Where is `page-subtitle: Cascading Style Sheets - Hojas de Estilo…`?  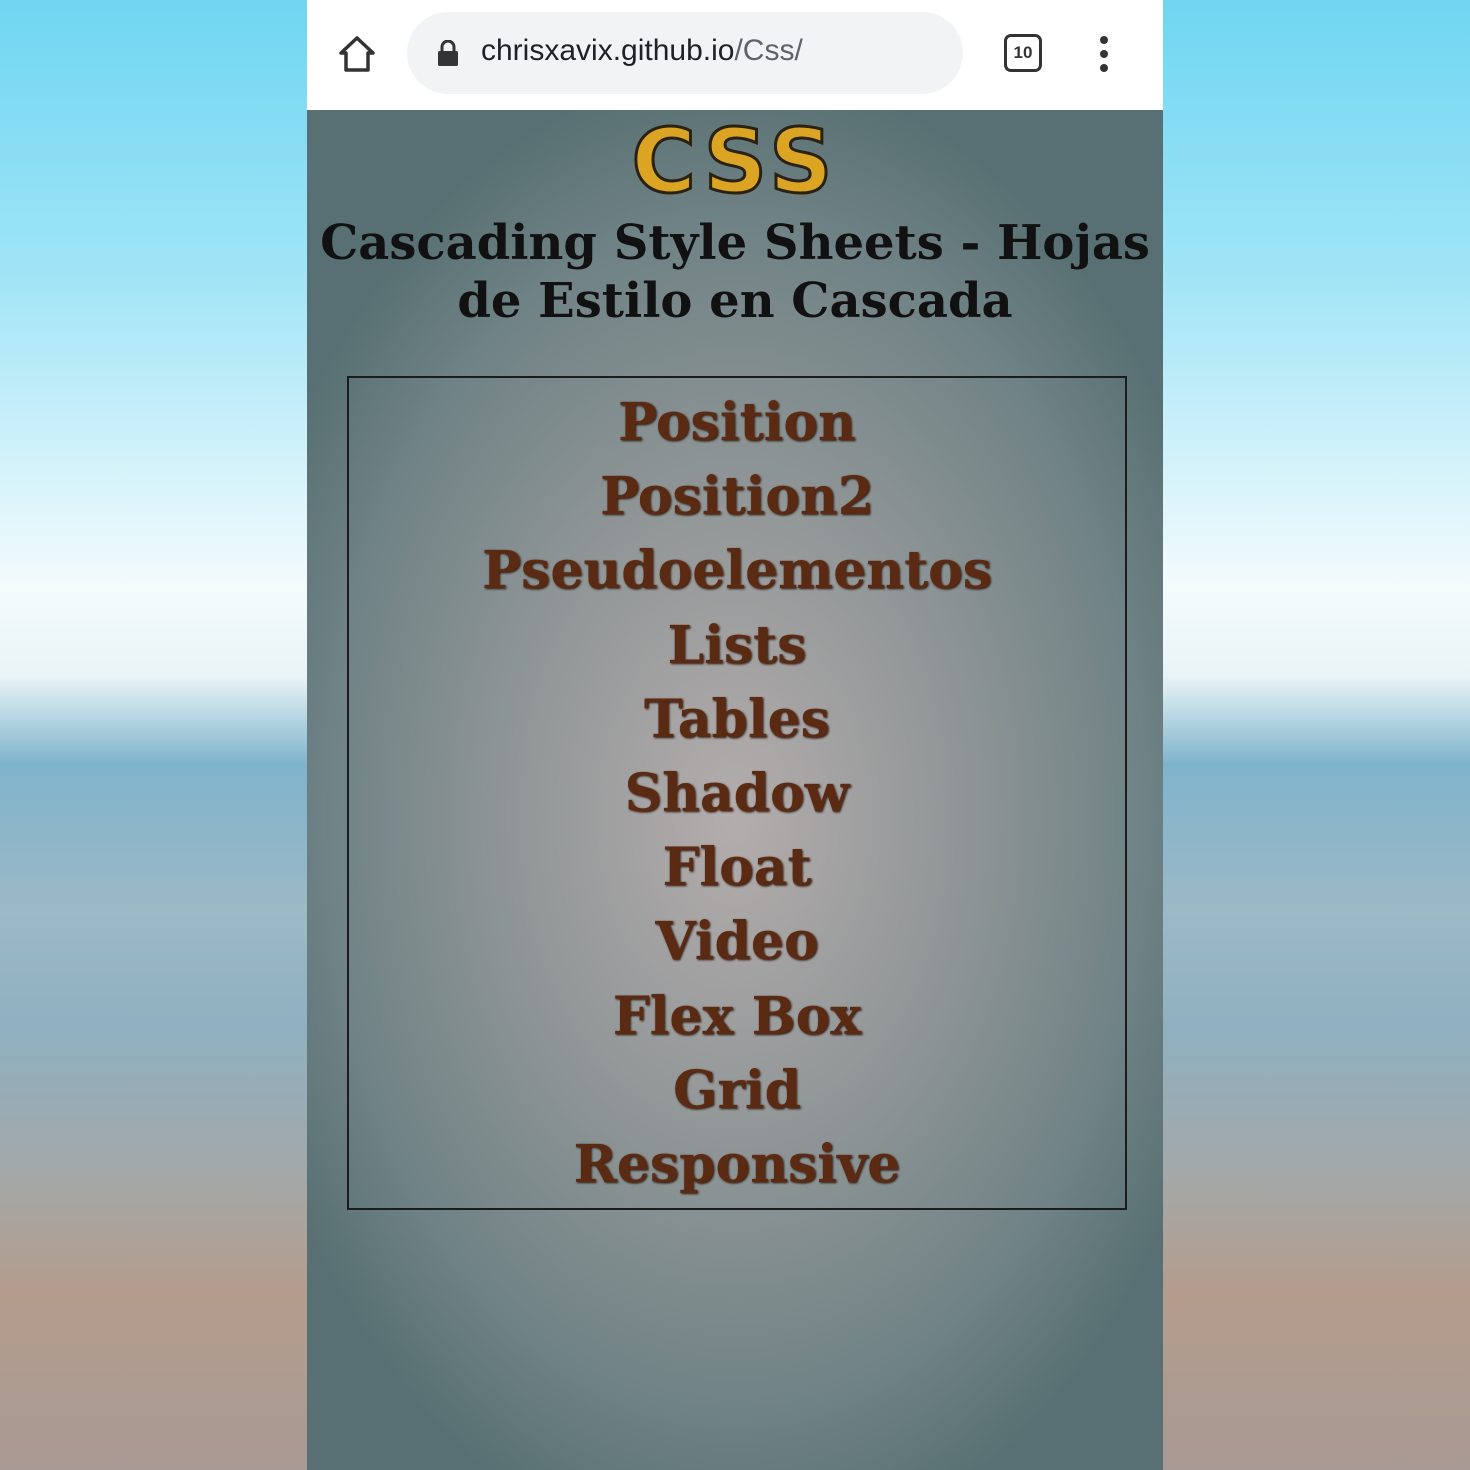
page-subtitle: Cascading Style Sheets - Hojas de Estilo… is located at coordinates (735, 272).